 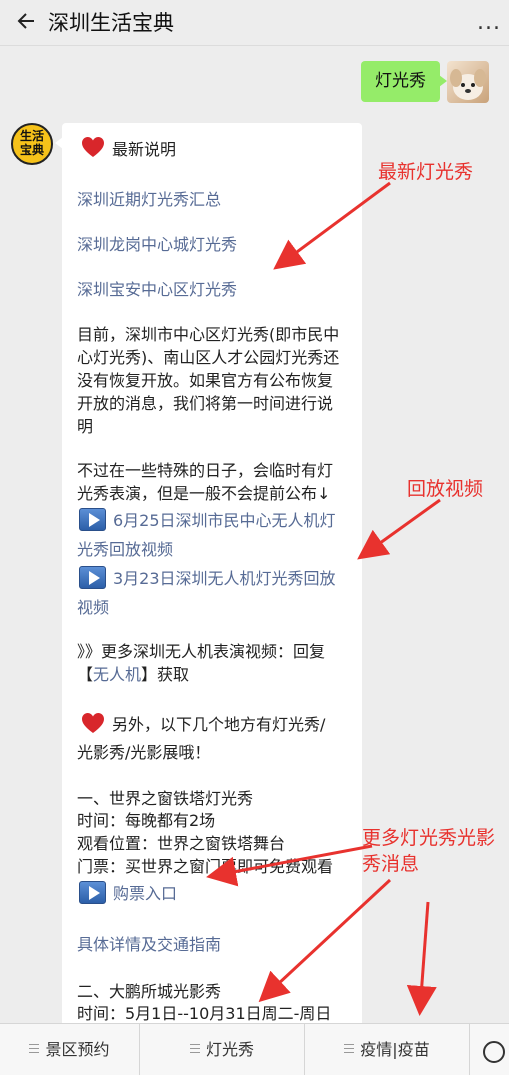 I want to click on annotation-replay-video: 回放视频, so click(x=445, y=489).